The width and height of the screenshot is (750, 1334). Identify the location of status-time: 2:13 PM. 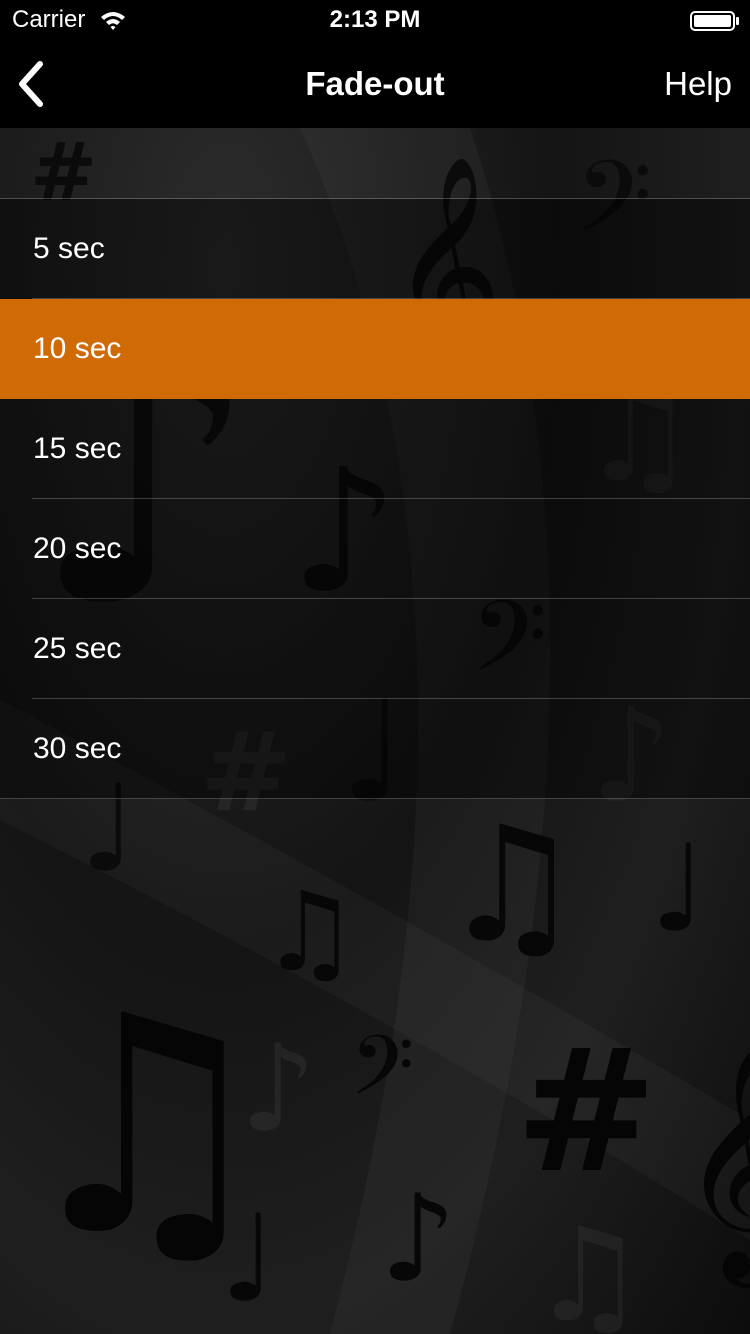
(375, 19).